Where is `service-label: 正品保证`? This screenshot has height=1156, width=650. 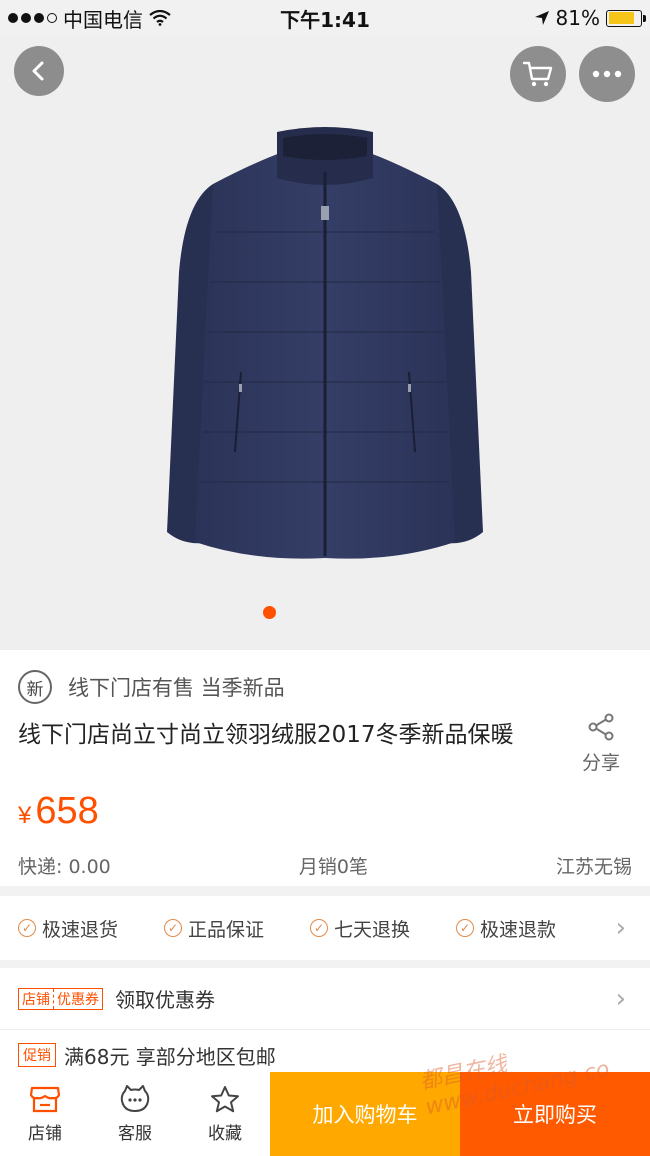 service-label: 正品保证 is located at coordinates (226, 929).